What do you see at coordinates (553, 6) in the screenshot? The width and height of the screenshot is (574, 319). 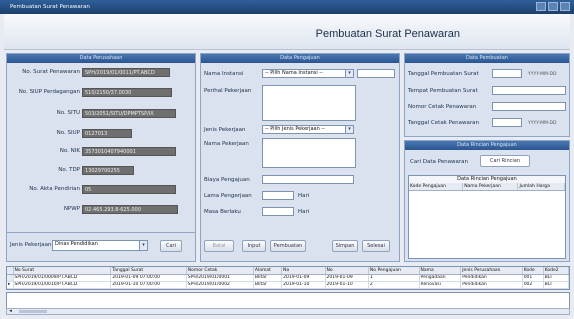 I see `maximize-button` at bounding box center [553, 6].